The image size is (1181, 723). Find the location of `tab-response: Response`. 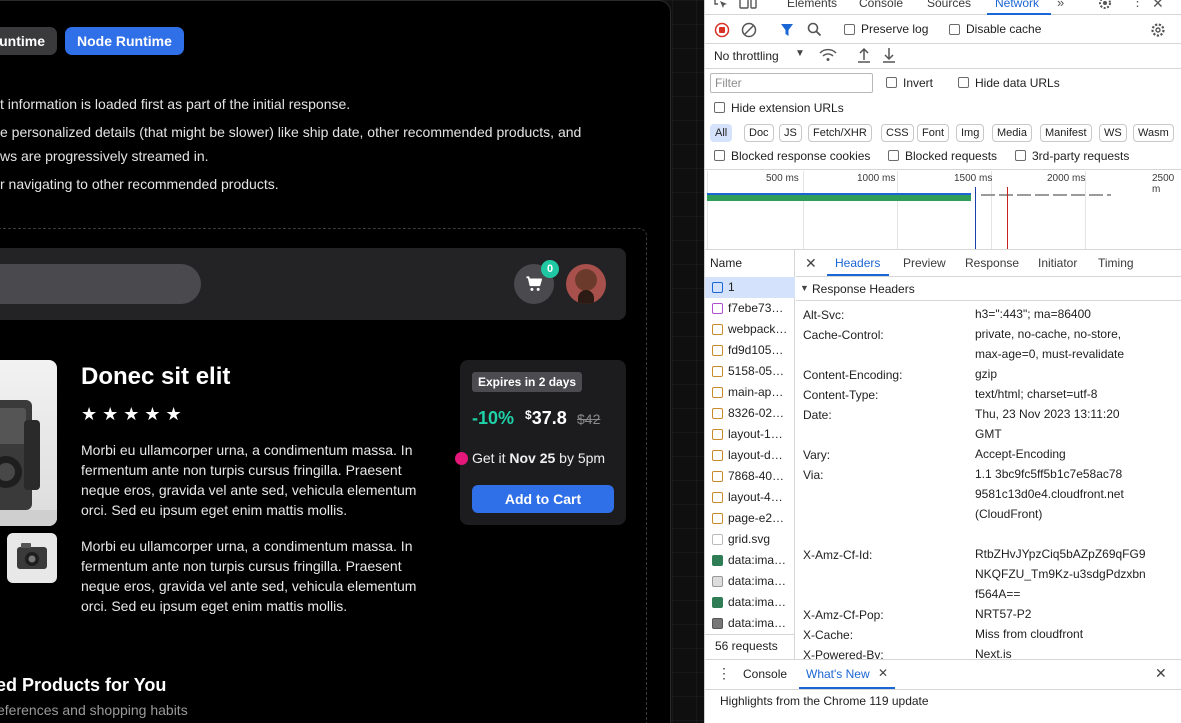

tab-response: Response is located at coordinates (992, 263).